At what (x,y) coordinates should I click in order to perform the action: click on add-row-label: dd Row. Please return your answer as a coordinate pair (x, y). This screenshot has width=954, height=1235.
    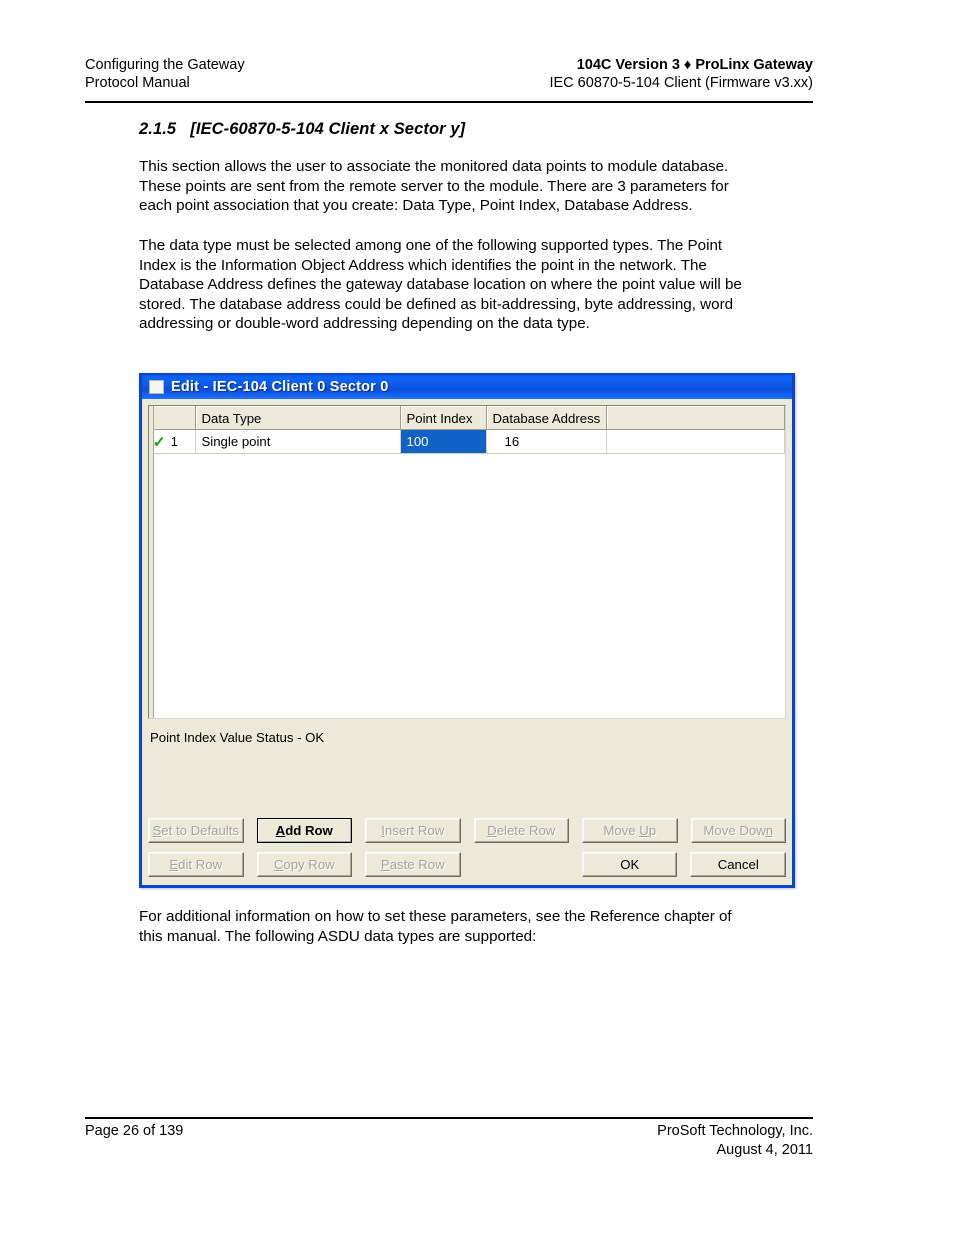
    Looking at the image, I should click on (309, 830).